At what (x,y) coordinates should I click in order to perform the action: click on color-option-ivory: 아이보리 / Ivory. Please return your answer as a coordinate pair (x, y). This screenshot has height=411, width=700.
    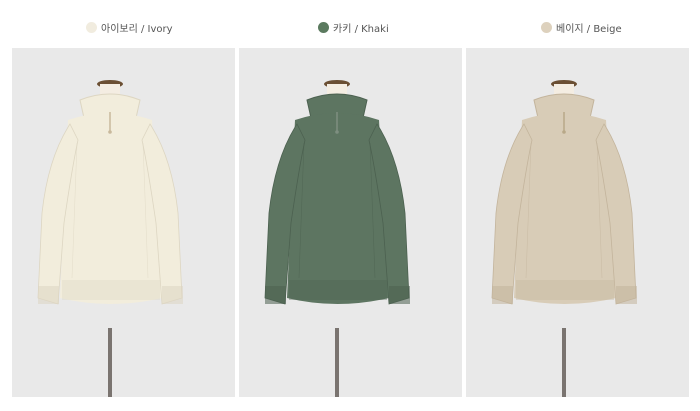
    Looking at the image, I should click on (129, 27).